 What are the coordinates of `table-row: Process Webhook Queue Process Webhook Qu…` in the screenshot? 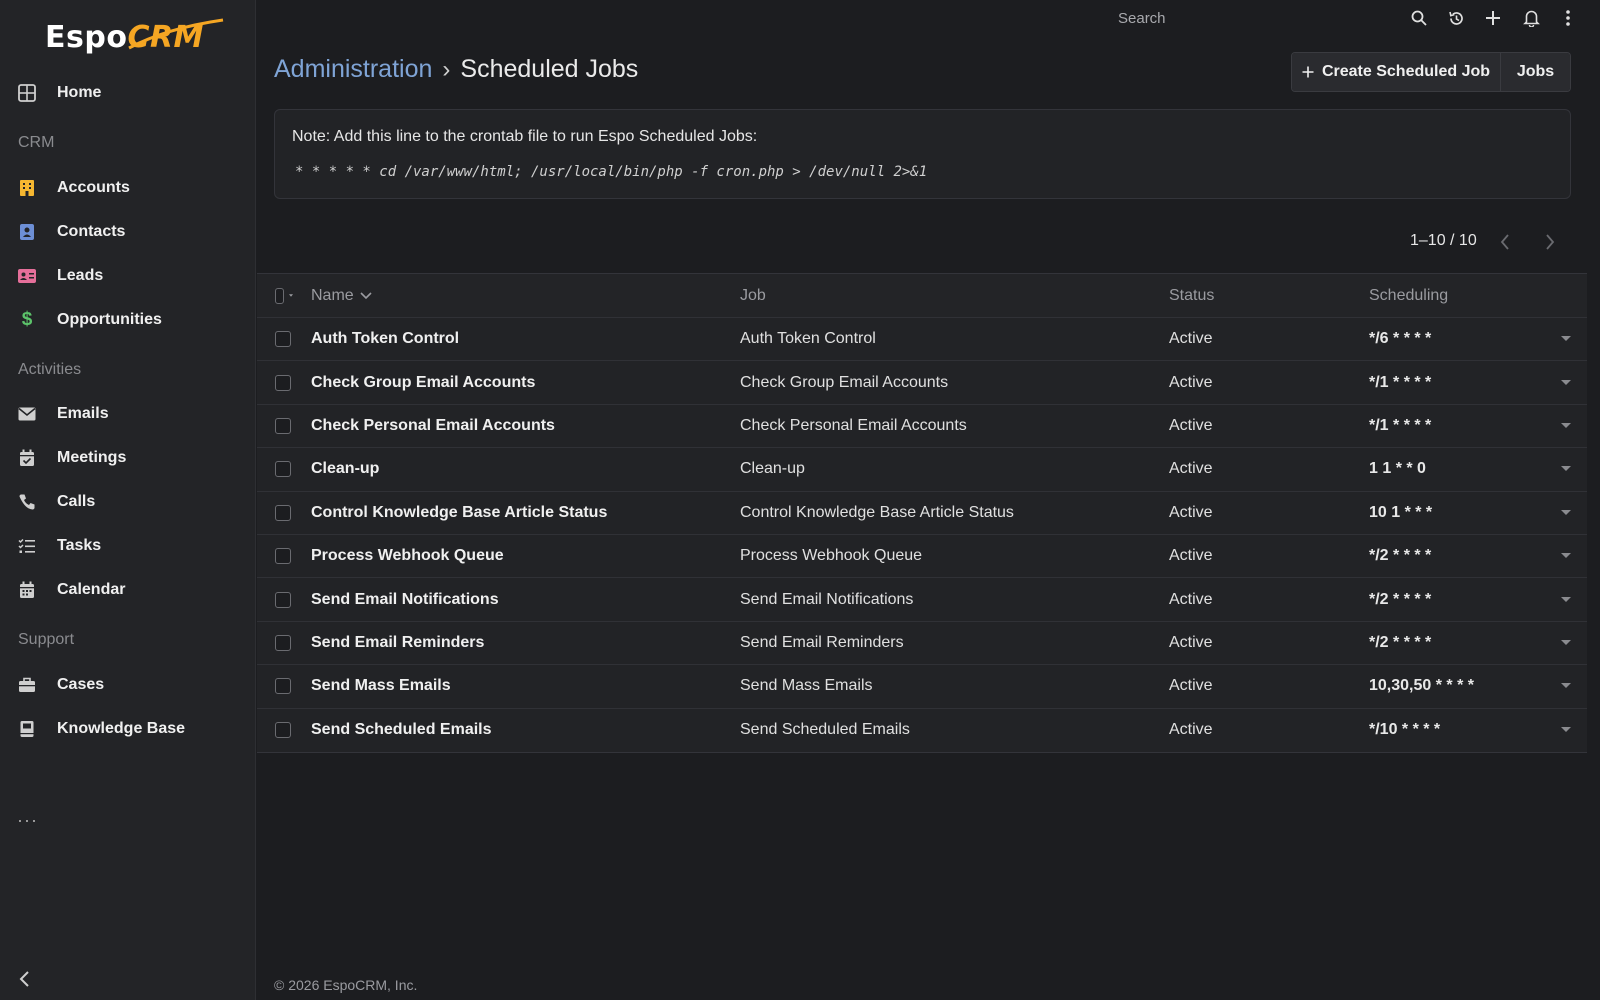 It's located at (922, 556).